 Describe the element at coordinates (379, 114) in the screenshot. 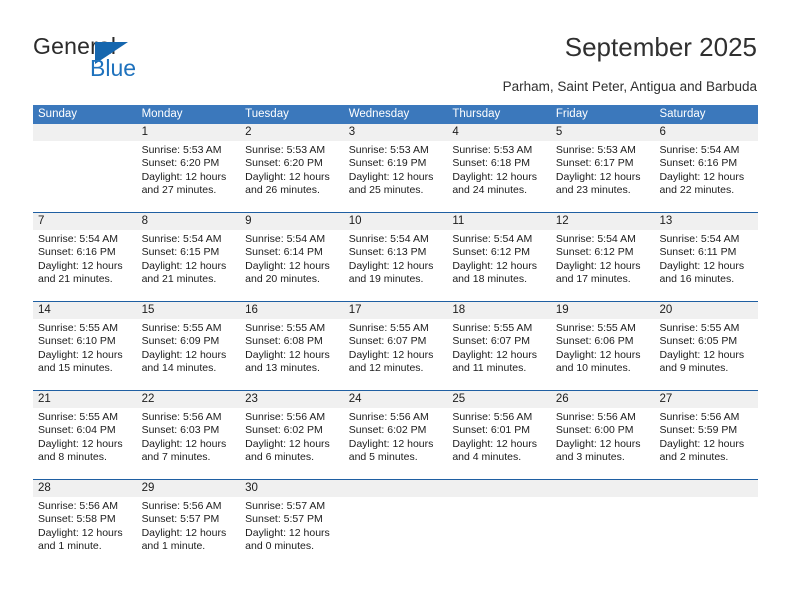

I see `weekday-header-wednesday: Wednesday` at that location.